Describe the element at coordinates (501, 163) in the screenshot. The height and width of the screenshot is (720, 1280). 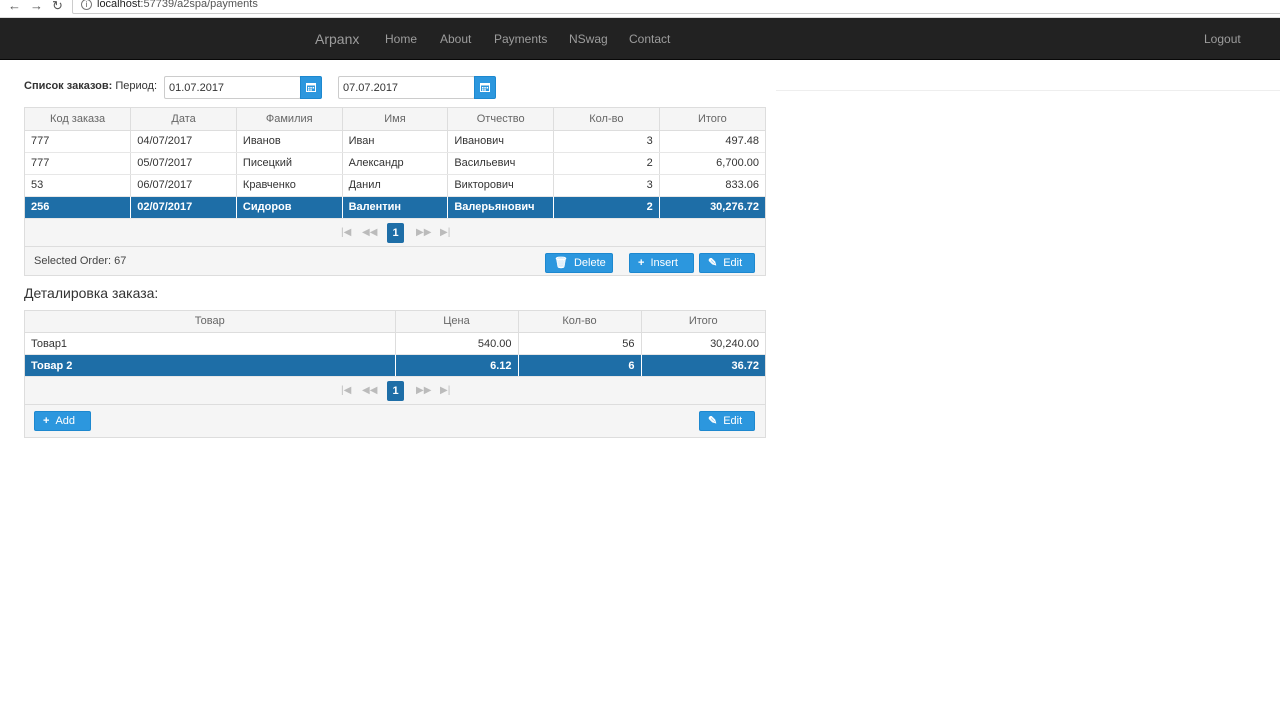
I see `table-cell: Васильевич` at that location.